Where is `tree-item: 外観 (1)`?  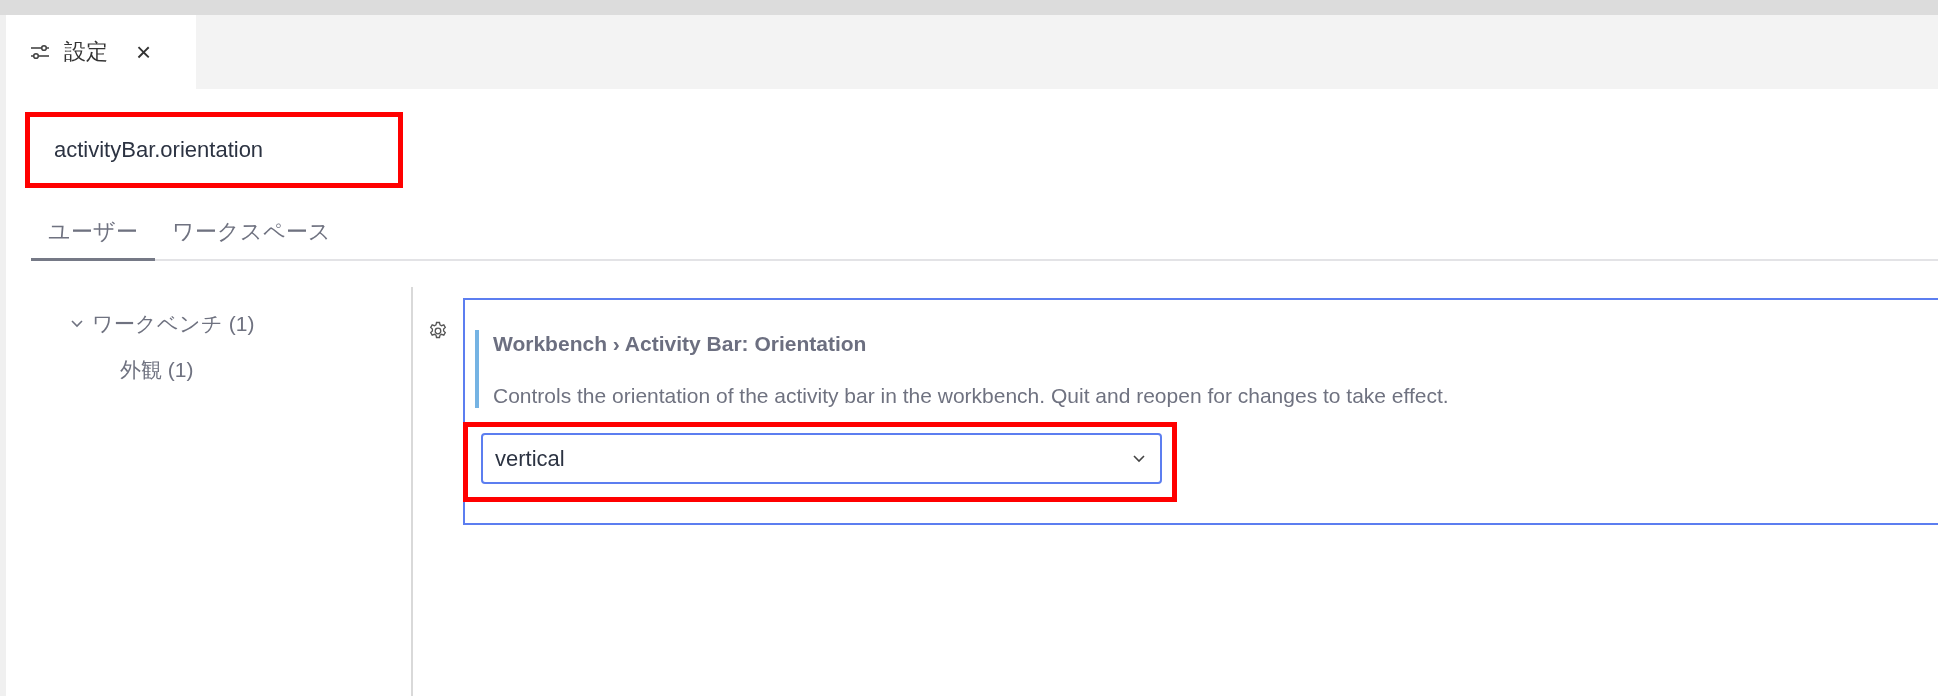
tree-item: 外観 (1) is located at coordinates (157, 370).